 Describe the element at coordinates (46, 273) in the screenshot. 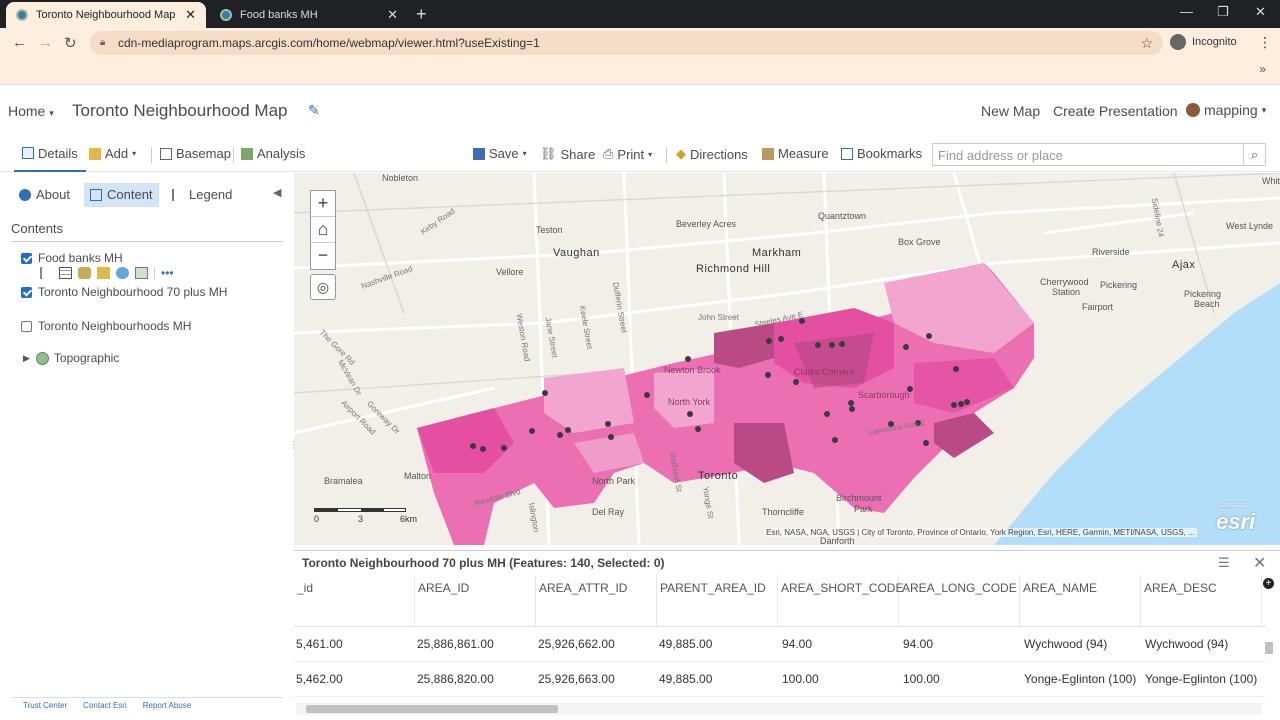

I see `legend-icon` at that location.